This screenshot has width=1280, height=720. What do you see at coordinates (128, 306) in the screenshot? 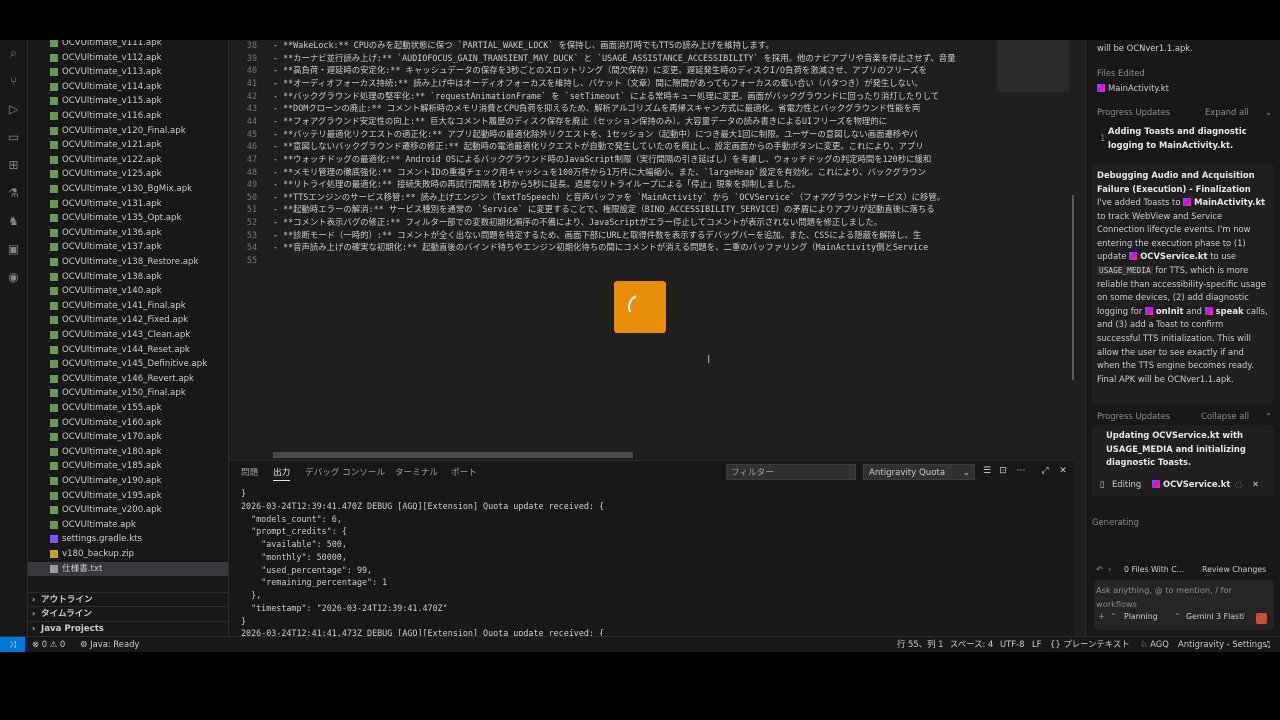
I see `file-item: OCVUltimate_v141_Final.apk` at bounding box center [128, 306].